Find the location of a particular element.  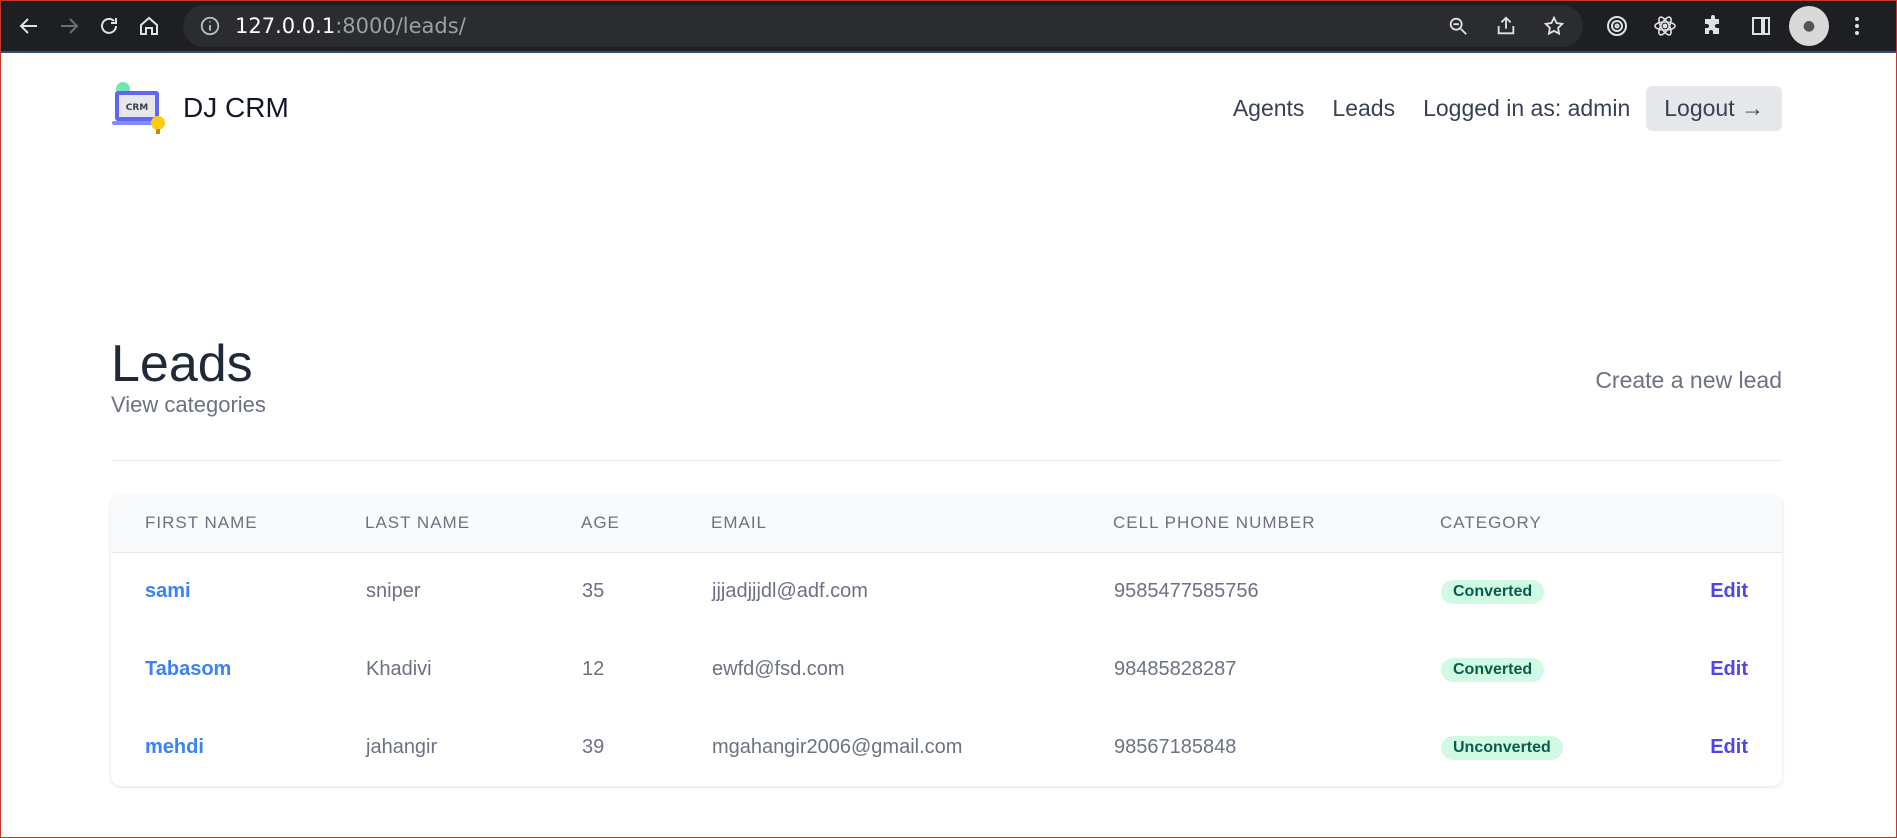

lead-last-name: Khadivi is located at coordinates (399, 668).